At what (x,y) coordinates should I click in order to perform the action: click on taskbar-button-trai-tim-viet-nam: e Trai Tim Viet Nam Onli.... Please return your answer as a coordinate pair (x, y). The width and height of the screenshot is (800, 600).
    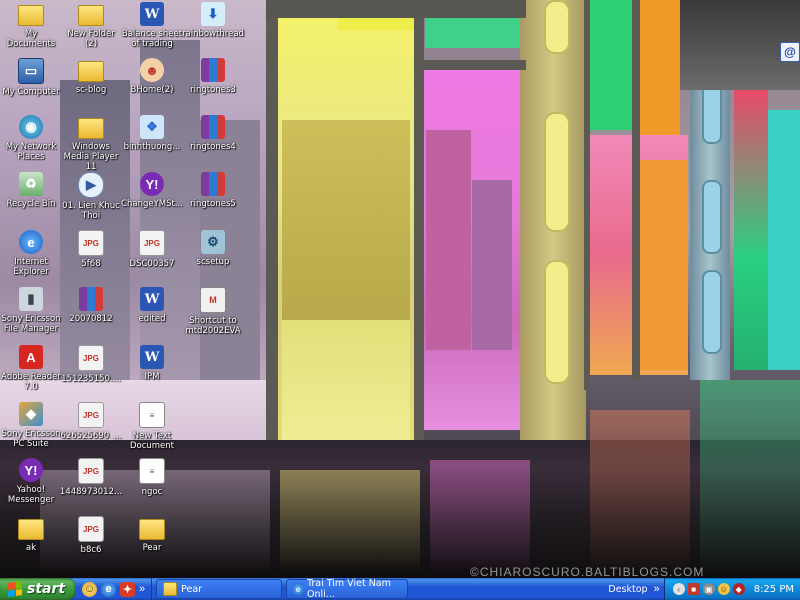
    Looking at the image, I should click on (347, 589).